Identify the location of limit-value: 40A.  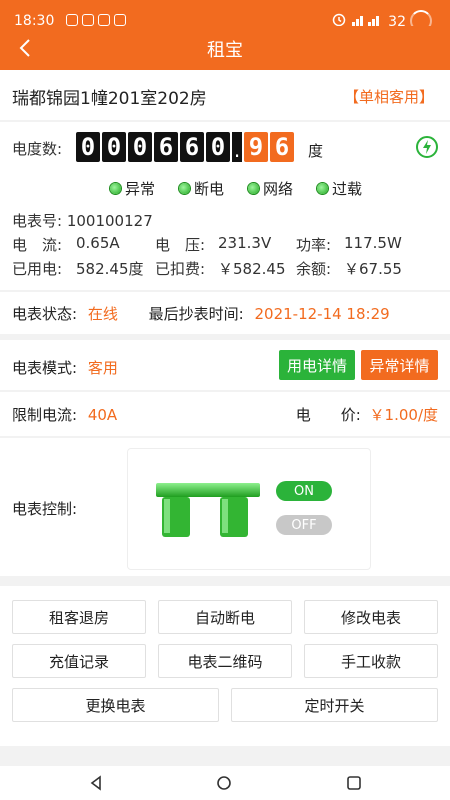
(102, 415).